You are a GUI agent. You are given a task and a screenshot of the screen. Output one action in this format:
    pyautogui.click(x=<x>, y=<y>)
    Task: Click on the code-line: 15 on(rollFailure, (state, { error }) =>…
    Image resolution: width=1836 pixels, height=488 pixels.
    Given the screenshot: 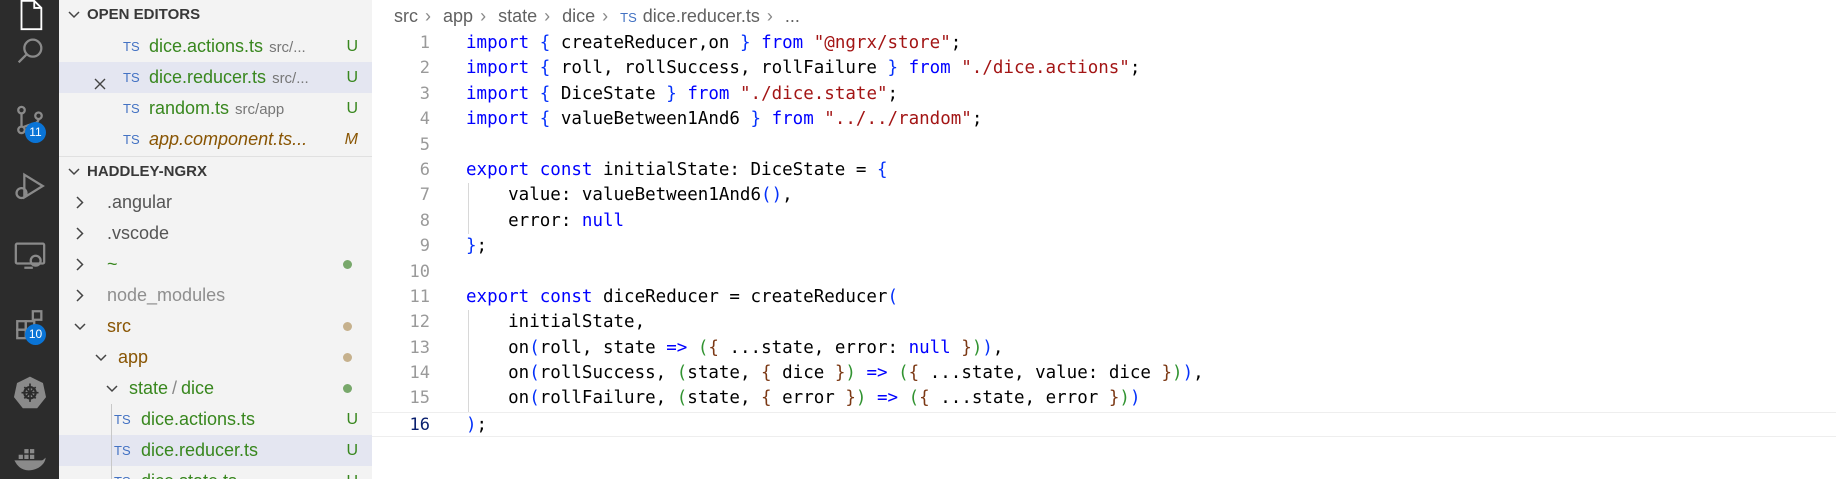 What is the action you would take?
    pyautogui.click(x=1104, y=398)
    